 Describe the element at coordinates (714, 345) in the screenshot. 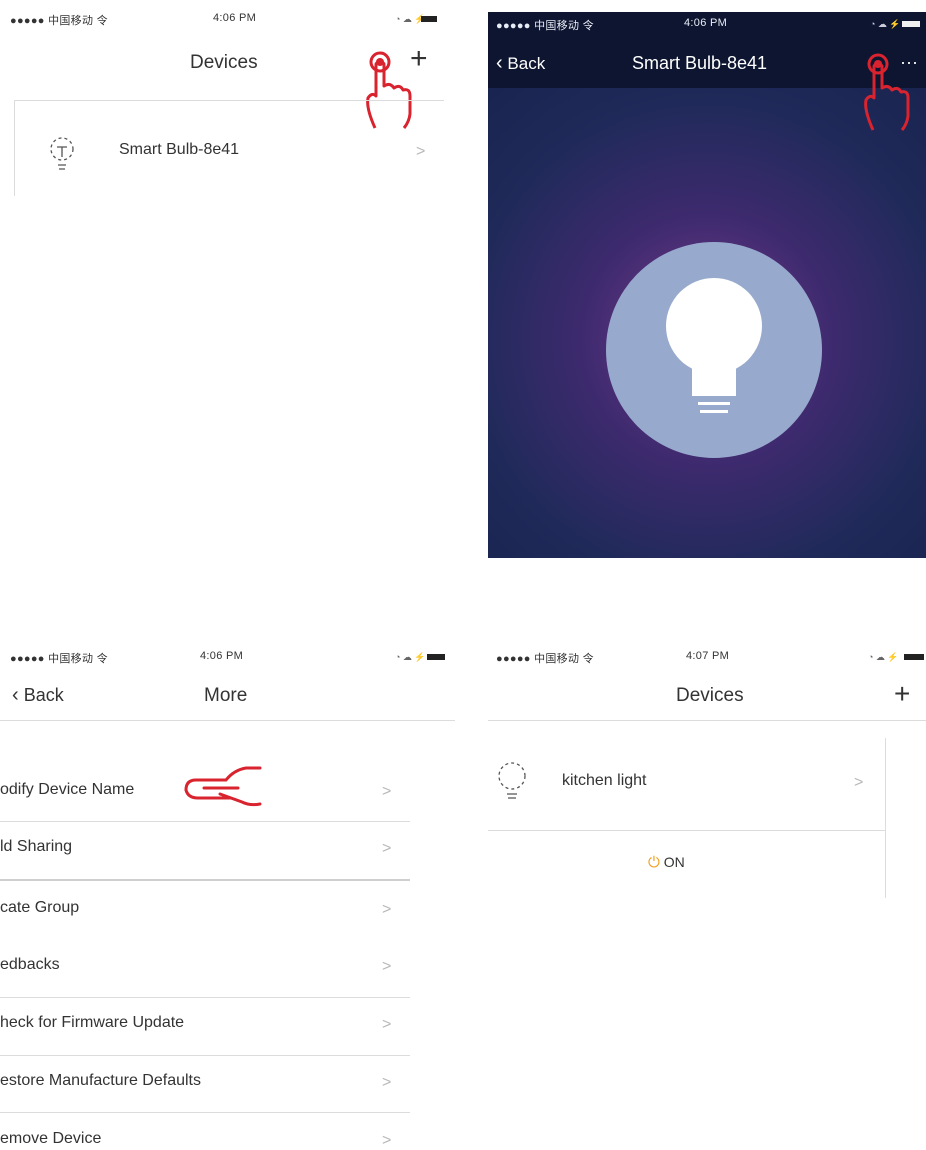

I see `bulb-icon` at that location.